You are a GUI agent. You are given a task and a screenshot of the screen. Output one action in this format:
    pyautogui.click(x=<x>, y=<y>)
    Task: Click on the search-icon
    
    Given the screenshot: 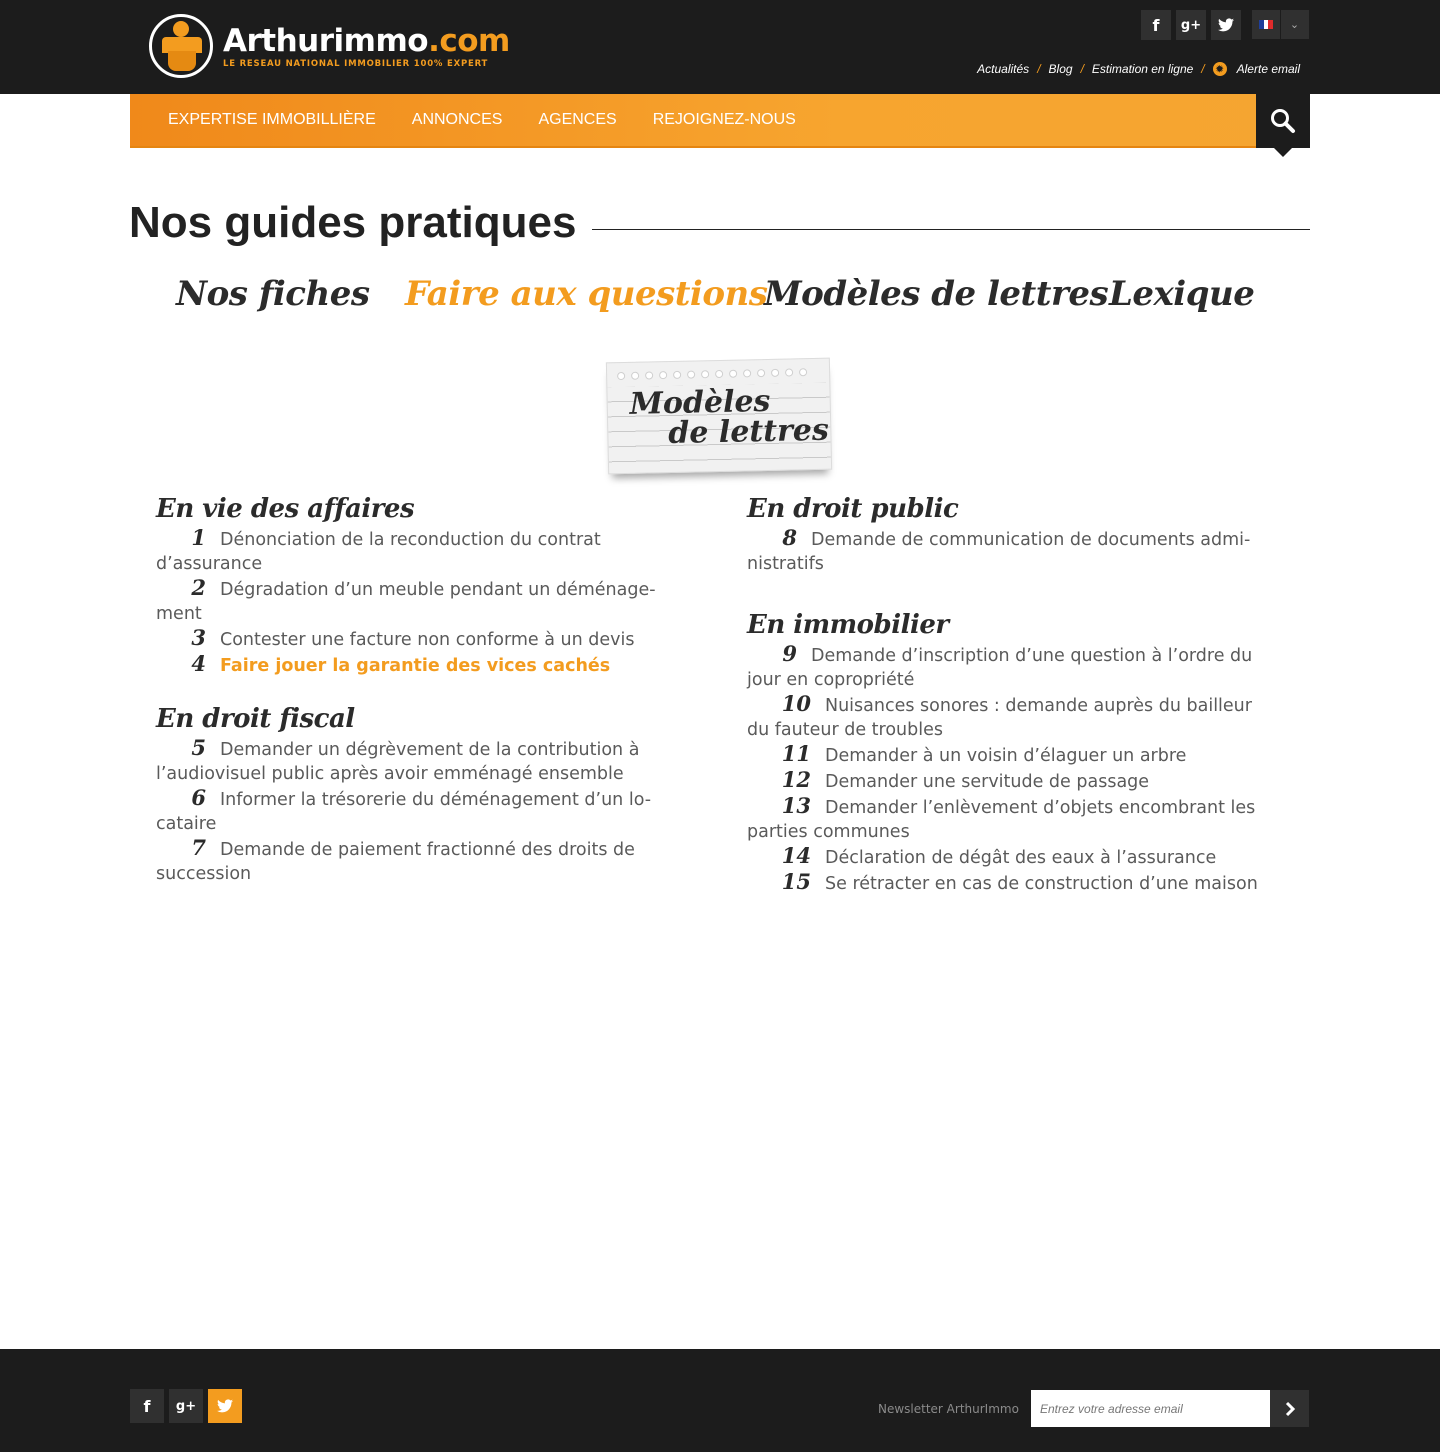 What is the action you would take?
    pyautogui.click(x=1283, y=121)
    